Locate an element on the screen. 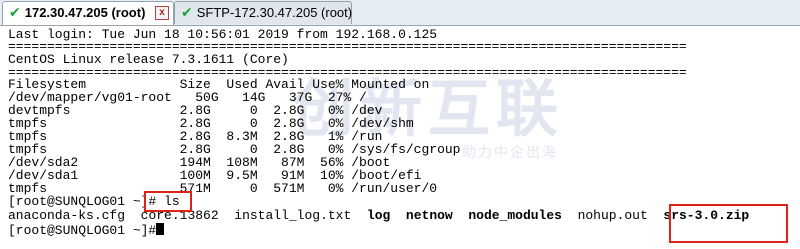 Image resolution: width=800 pixels, height=249 pixels. close-icon: x is located at coordinates (162, 13).